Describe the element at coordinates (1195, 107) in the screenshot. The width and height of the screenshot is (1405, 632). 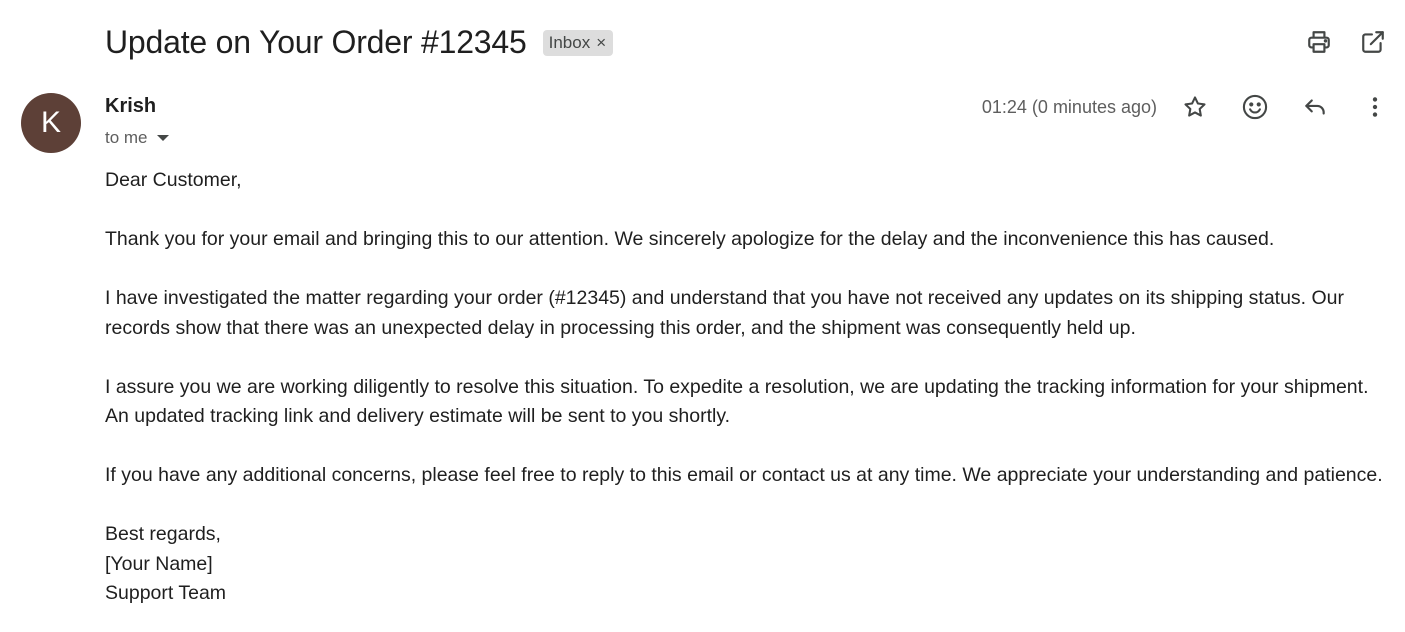
I see `star-icon` at that location.